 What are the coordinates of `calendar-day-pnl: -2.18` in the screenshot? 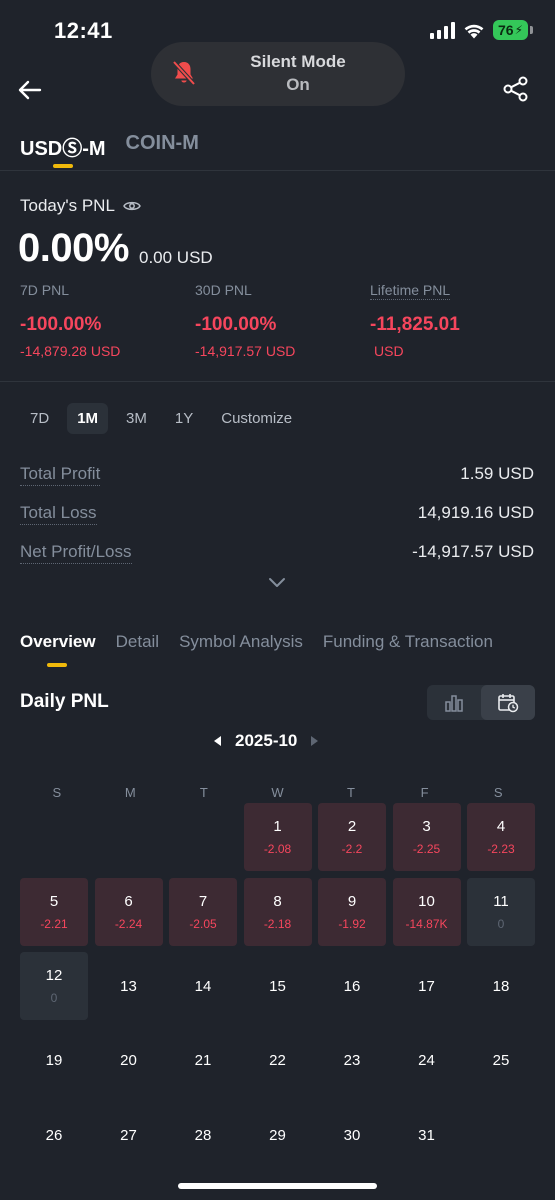 It's located at (277, 923).